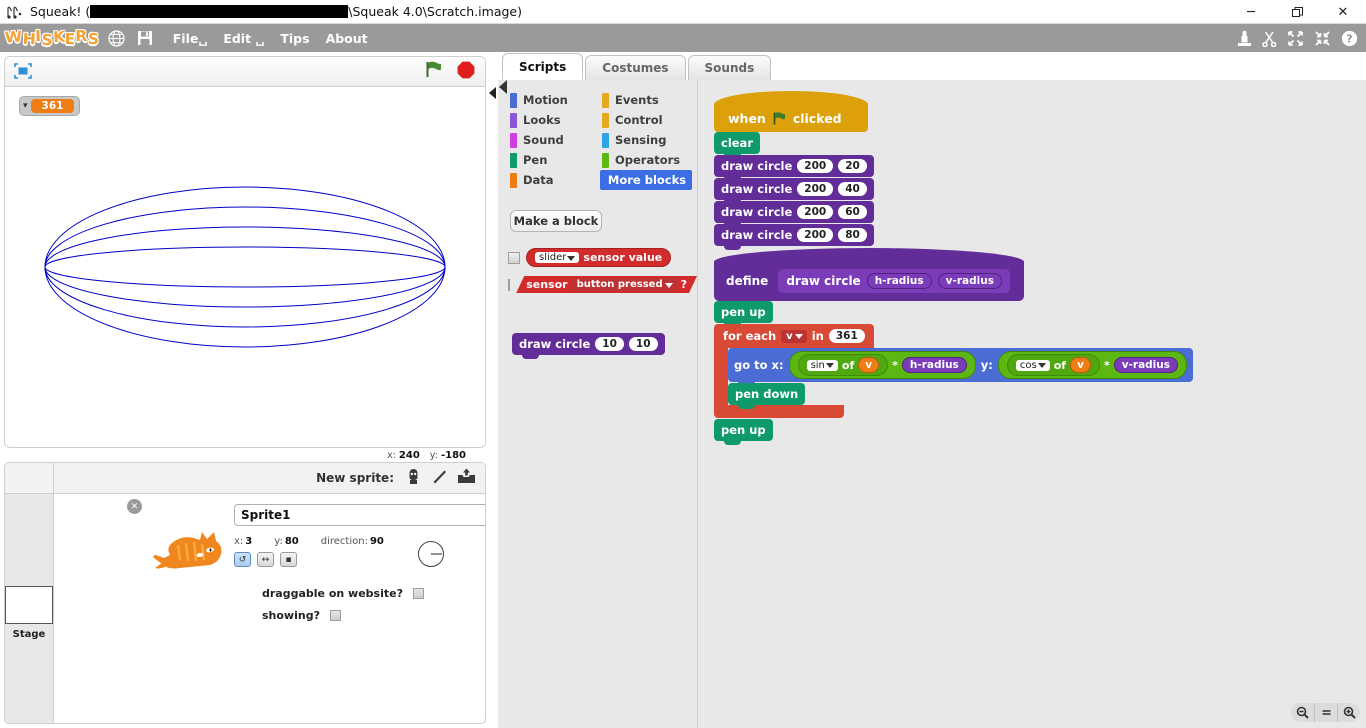  Describe the element at coordinates (24, 72) in the screenshot. I see `presentation-mode-icon` at that location.